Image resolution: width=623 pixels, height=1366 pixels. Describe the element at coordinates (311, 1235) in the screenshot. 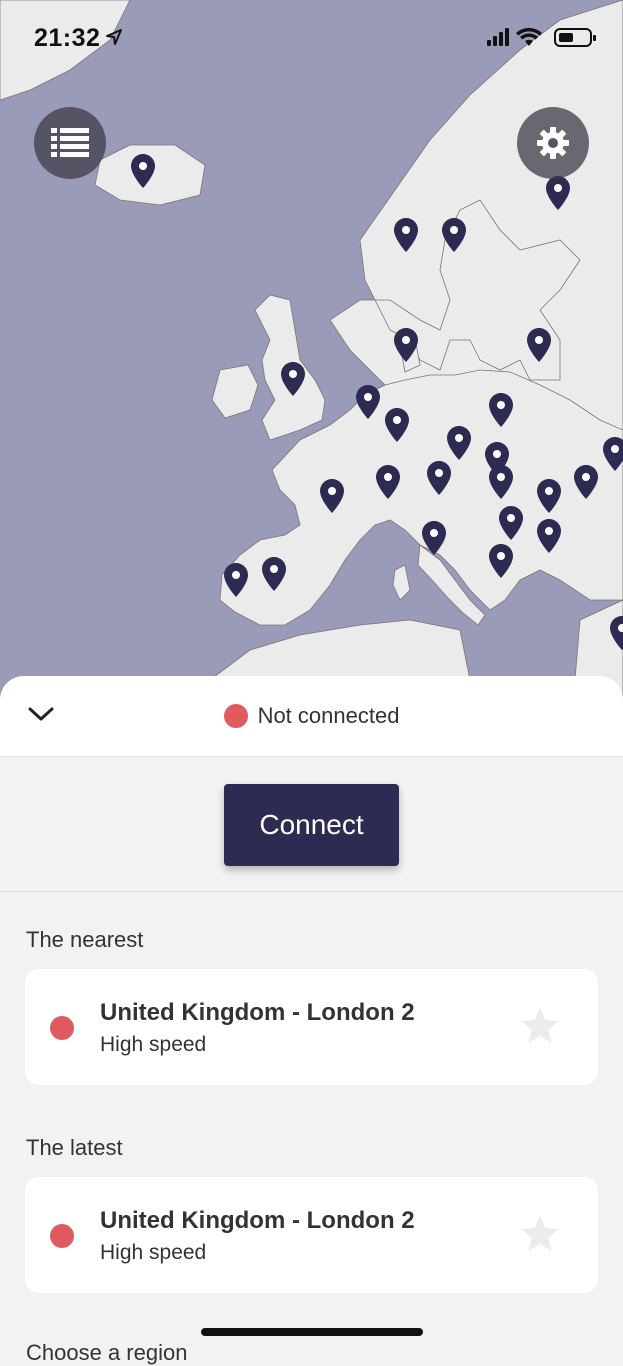

I see `latest-server-card: United Kingdom - London 2 High speed` at that location.